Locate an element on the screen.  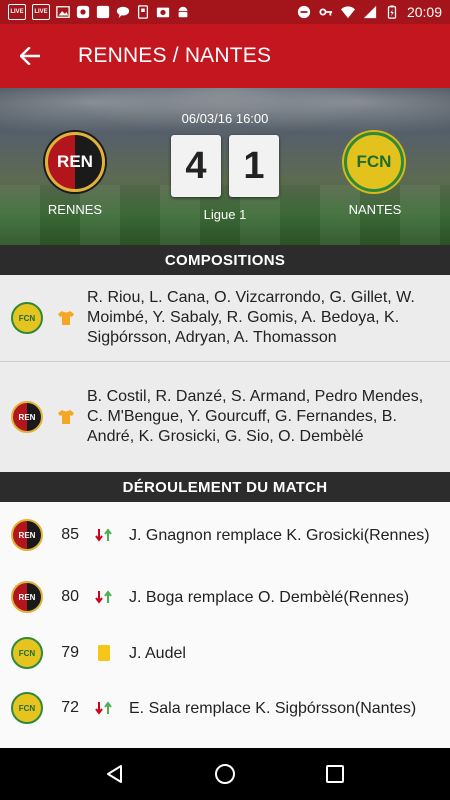
navigation-bar is located at coordinates (225, 774).